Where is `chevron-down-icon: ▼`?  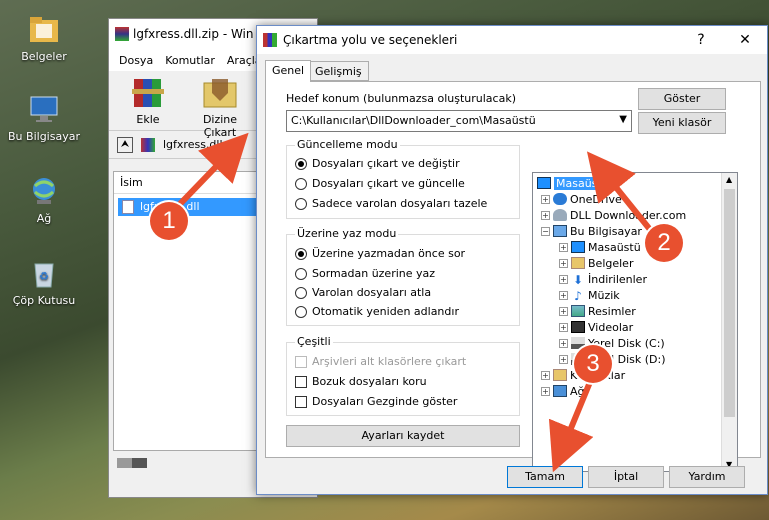
chevron-down-icon: ▼ is located at coordinates (623, 119).